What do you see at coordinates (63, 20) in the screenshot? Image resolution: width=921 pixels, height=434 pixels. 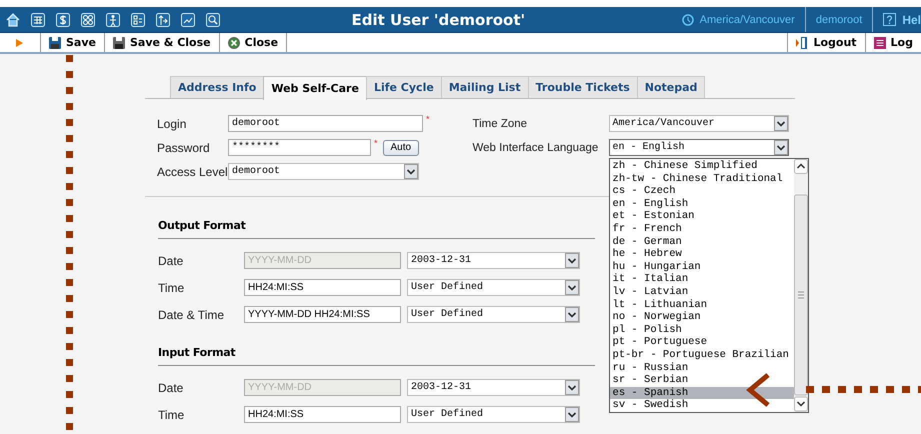 I see `dollar-icon` at bounding box center [63, 20].